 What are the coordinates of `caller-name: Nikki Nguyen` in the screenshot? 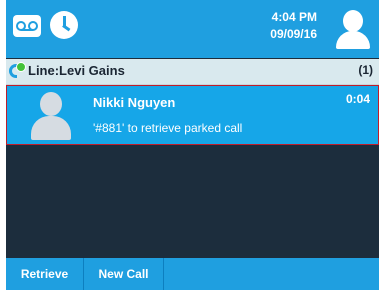 It's located at (134, 102).